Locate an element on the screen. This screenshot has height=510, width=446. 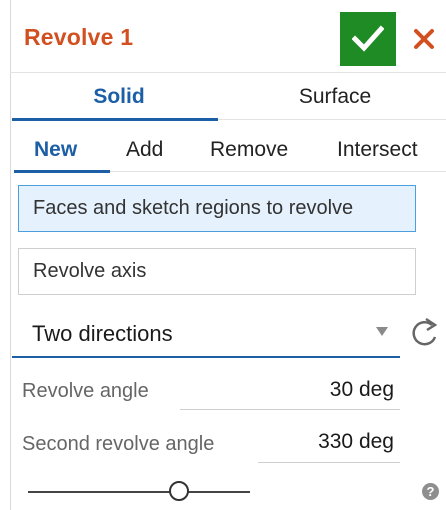
checkmark-icon is located at coordinates (368, 38).